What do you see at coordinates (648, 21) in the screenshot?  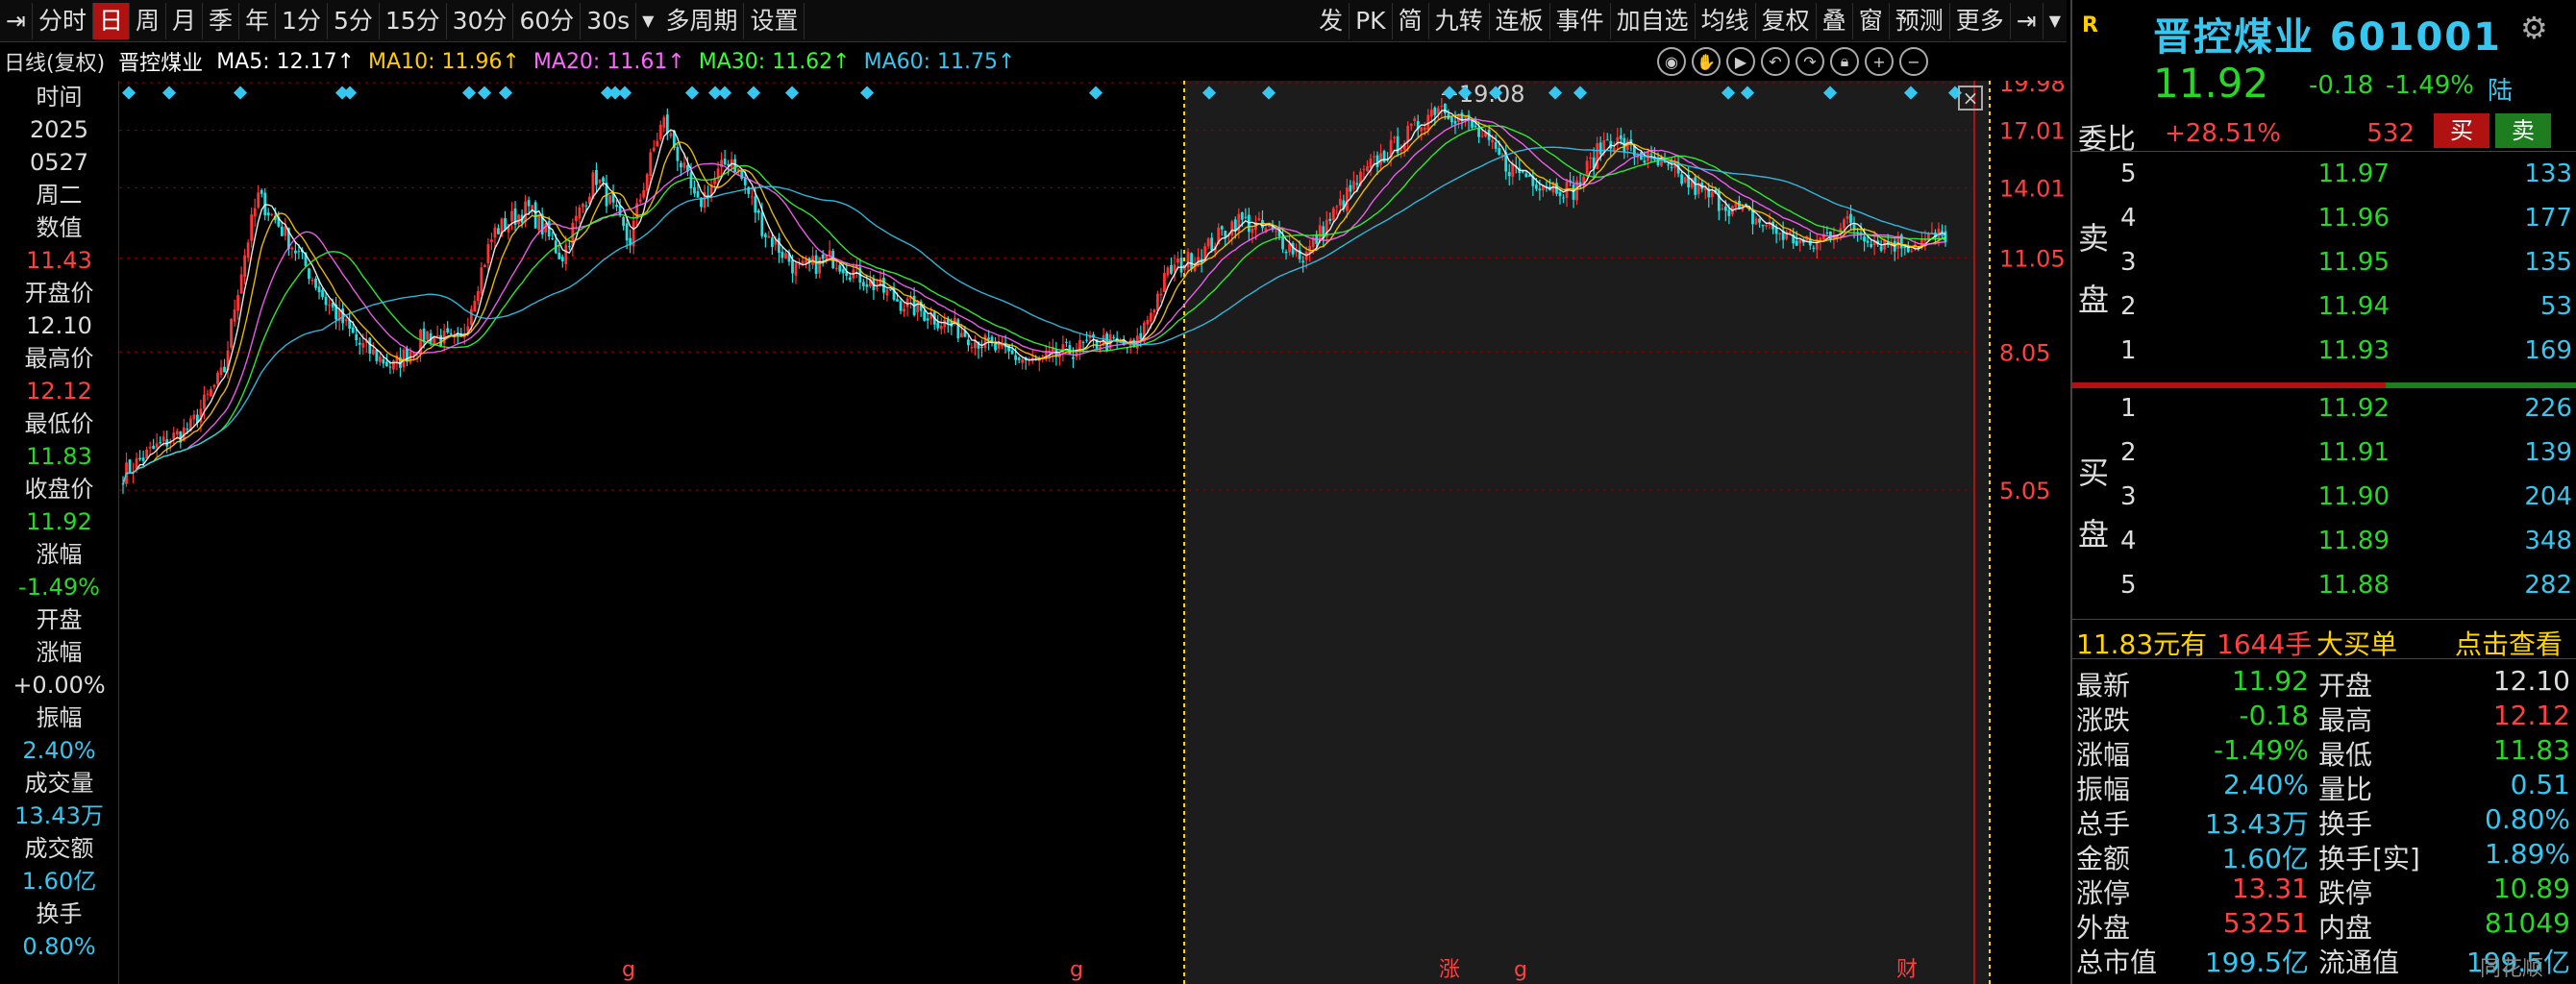 I see `period-dropdown-icon: ▼` at bounding box center [648, 21].